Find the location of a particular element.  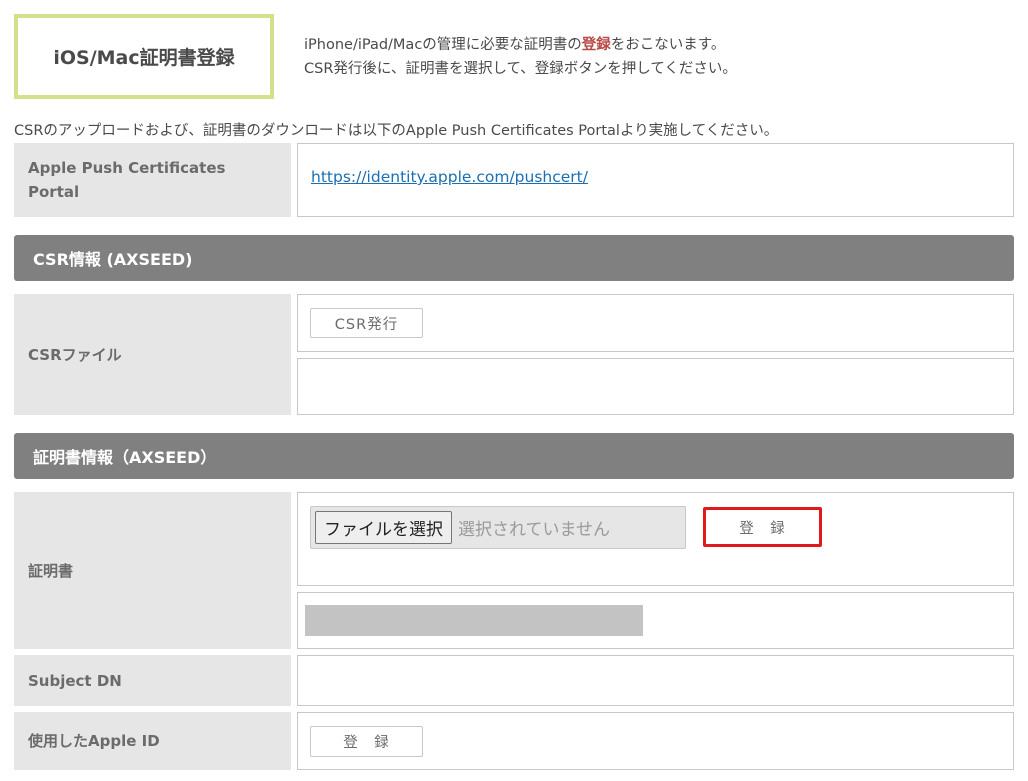

cert-section-header: 証明書情報（AXSEED） is located at coordinates (514, 456).